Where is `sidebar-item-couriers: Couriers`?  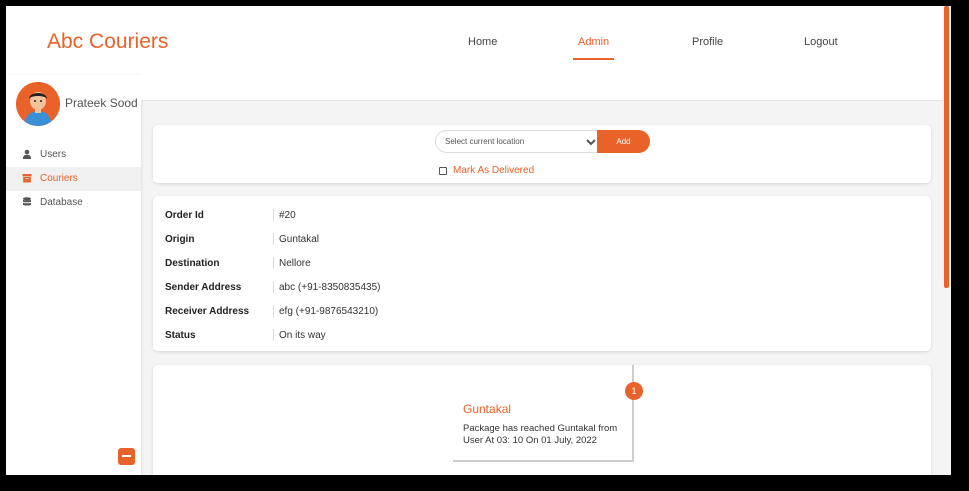 sidebar-item-couriers: Couriers is located at coordinates (73, 179).